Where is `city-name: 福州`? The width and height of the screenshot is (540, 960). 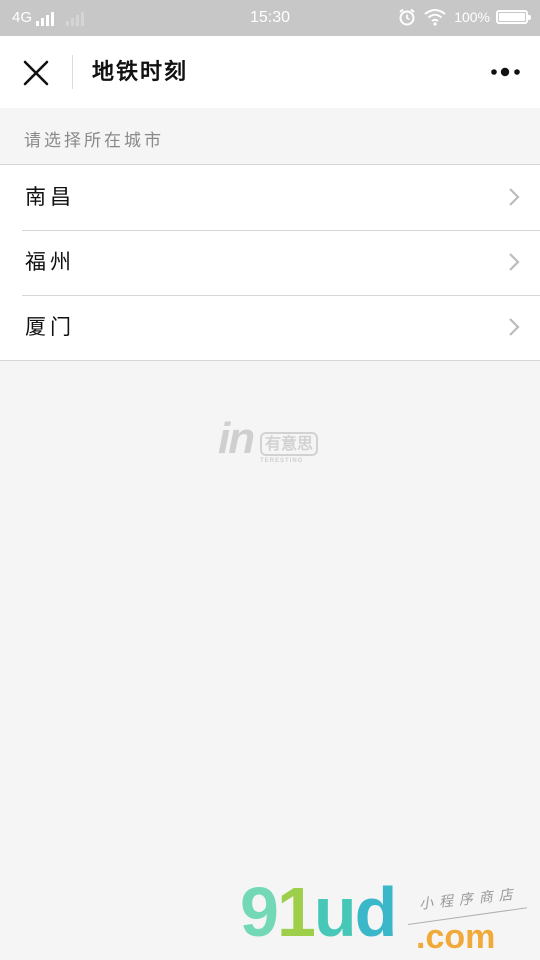
city-name: 福州 is located at coordinates (50, 262).